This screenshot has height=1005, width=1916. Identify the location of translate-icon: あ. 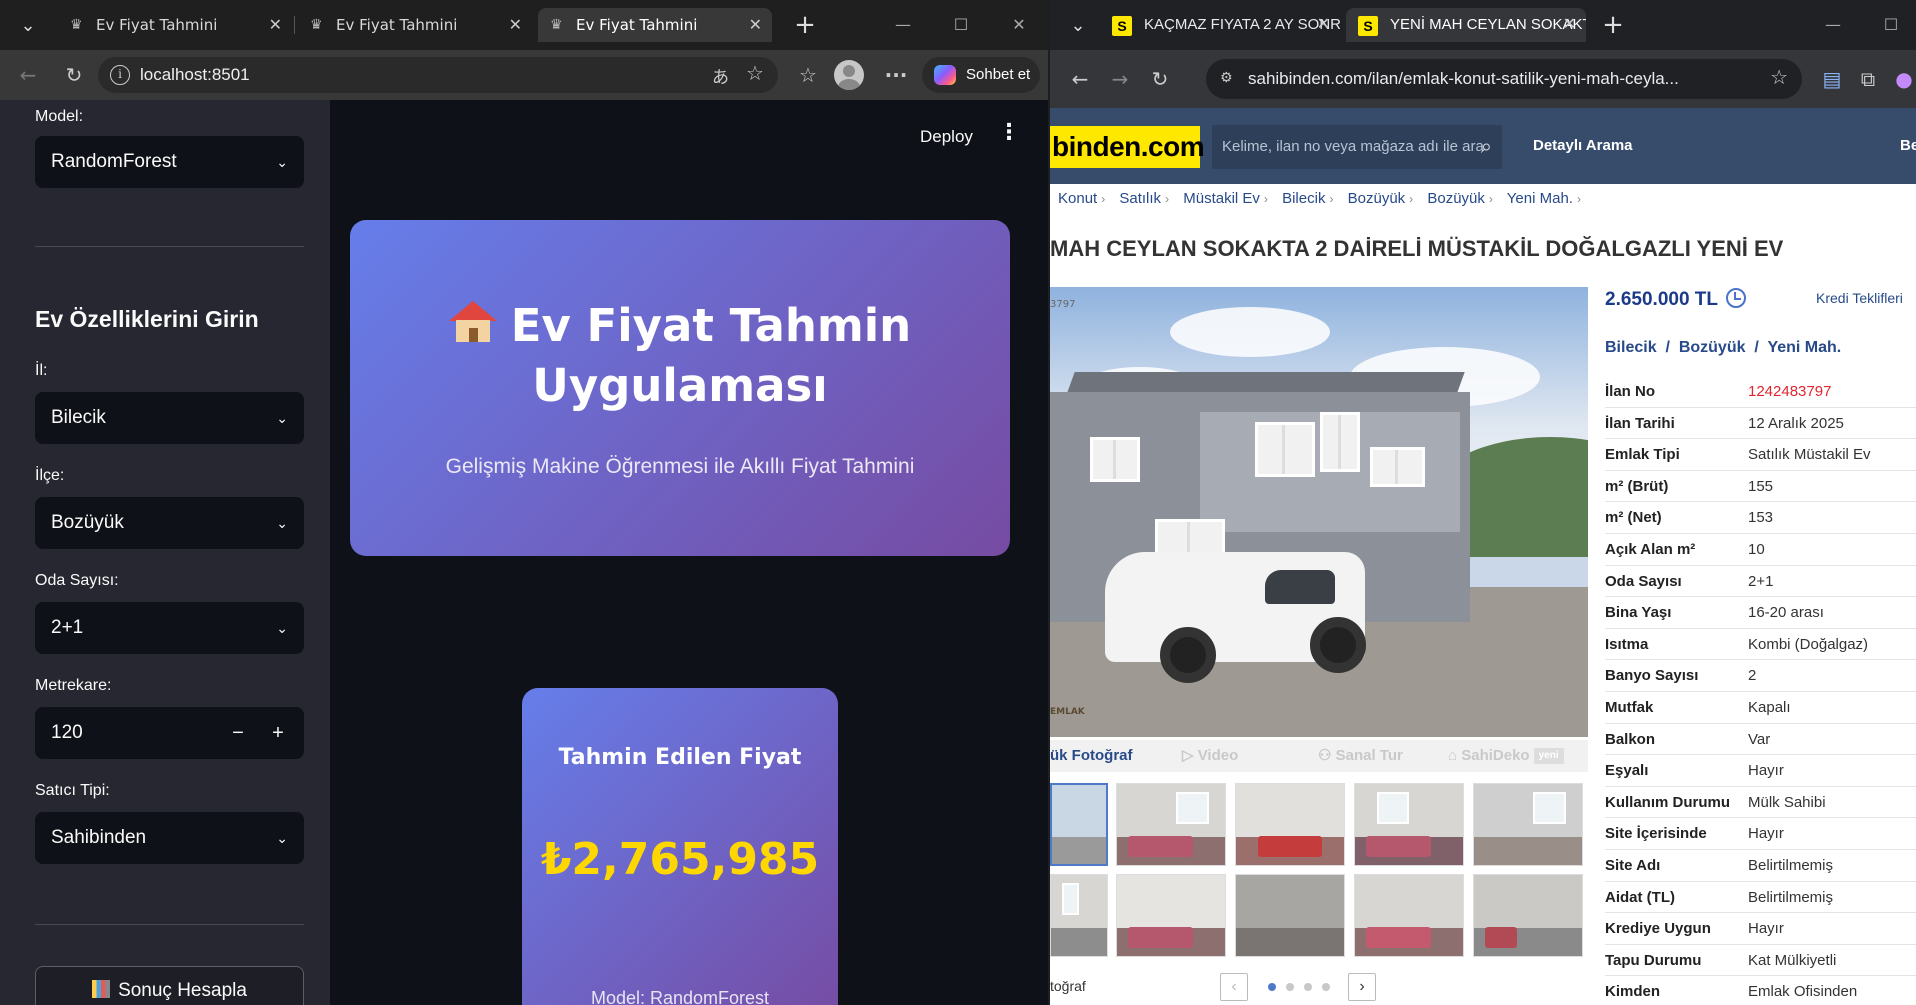
(720, 75).